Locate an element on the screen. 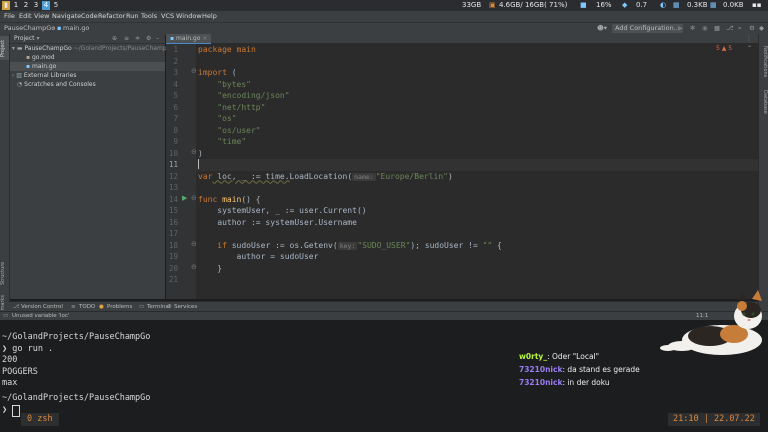 This screenshot has height=432, width=768. project-panel-title: Project is located at coordinates (24, 38).